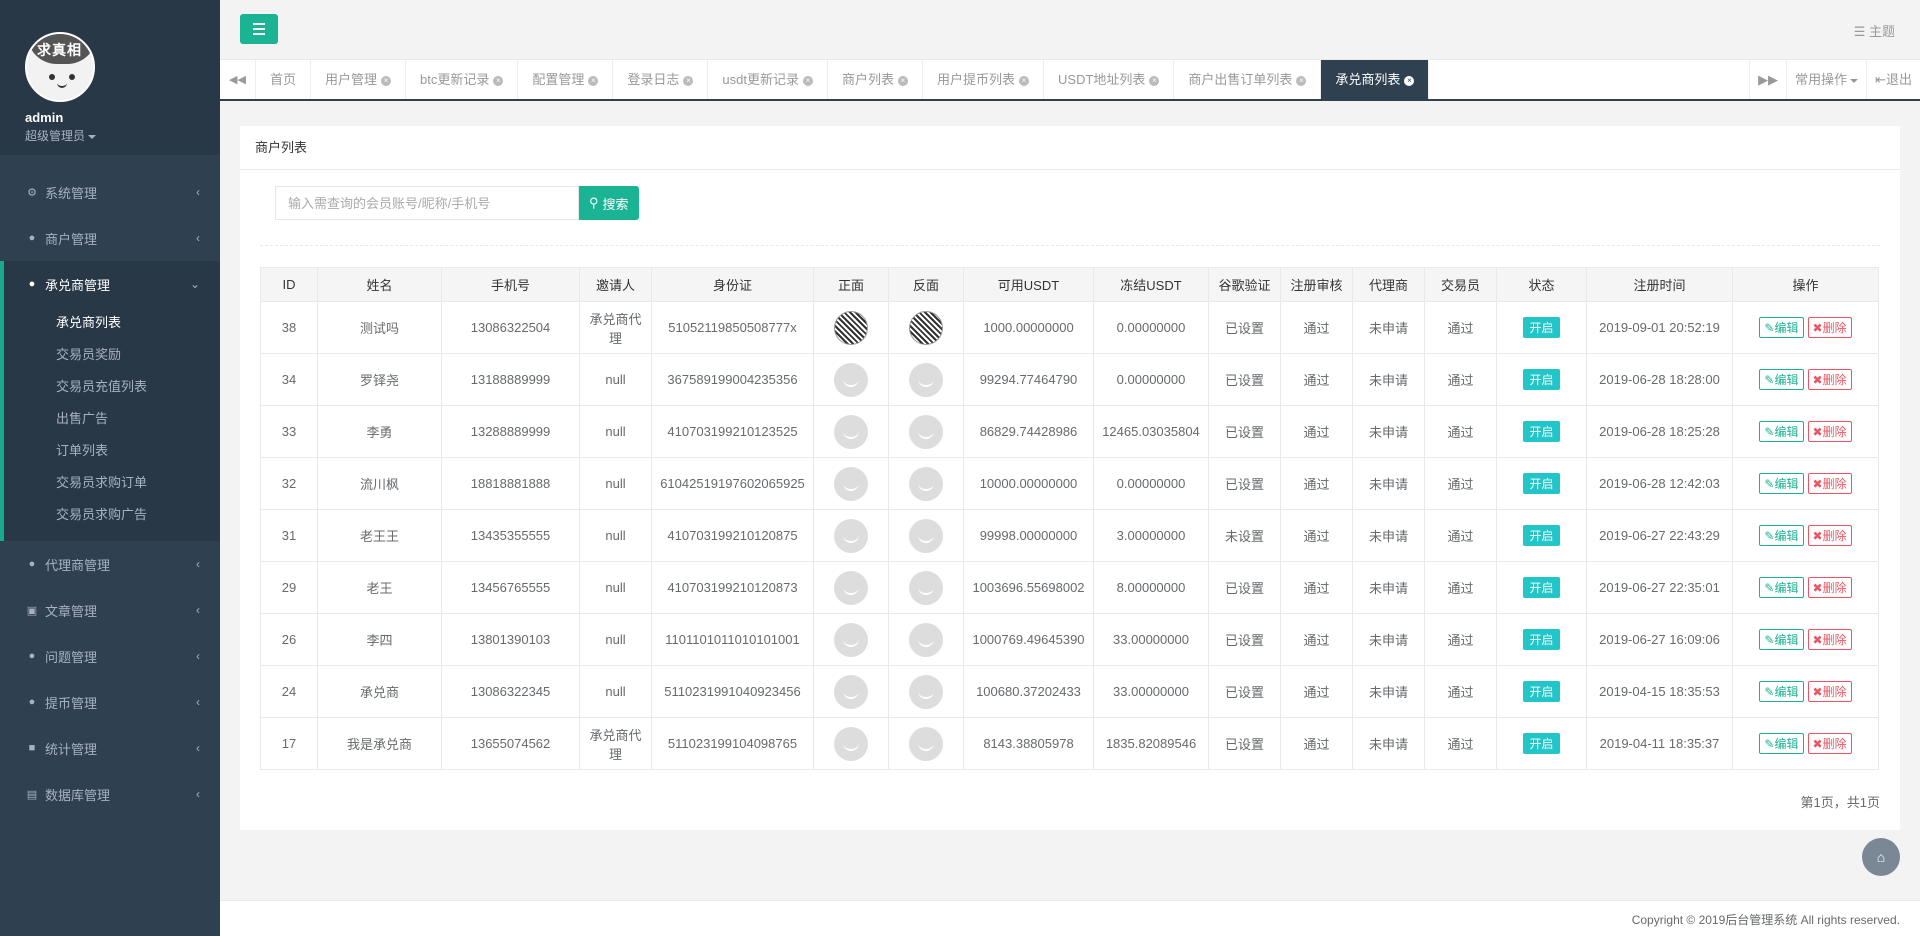 The width and height of the screenshot is (1920, 936). What do you see at coordinates (122, 135) in the screenshot?
I see `role-dropdown: 超级管理员` at bounding box center [122, 135].